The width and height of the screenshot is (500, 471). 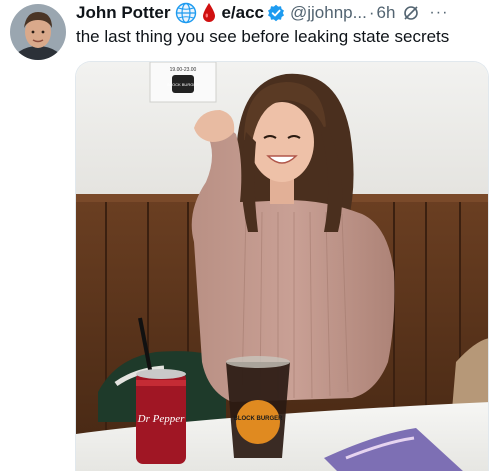 I want to click on avatar, so click(x=38, y=32).